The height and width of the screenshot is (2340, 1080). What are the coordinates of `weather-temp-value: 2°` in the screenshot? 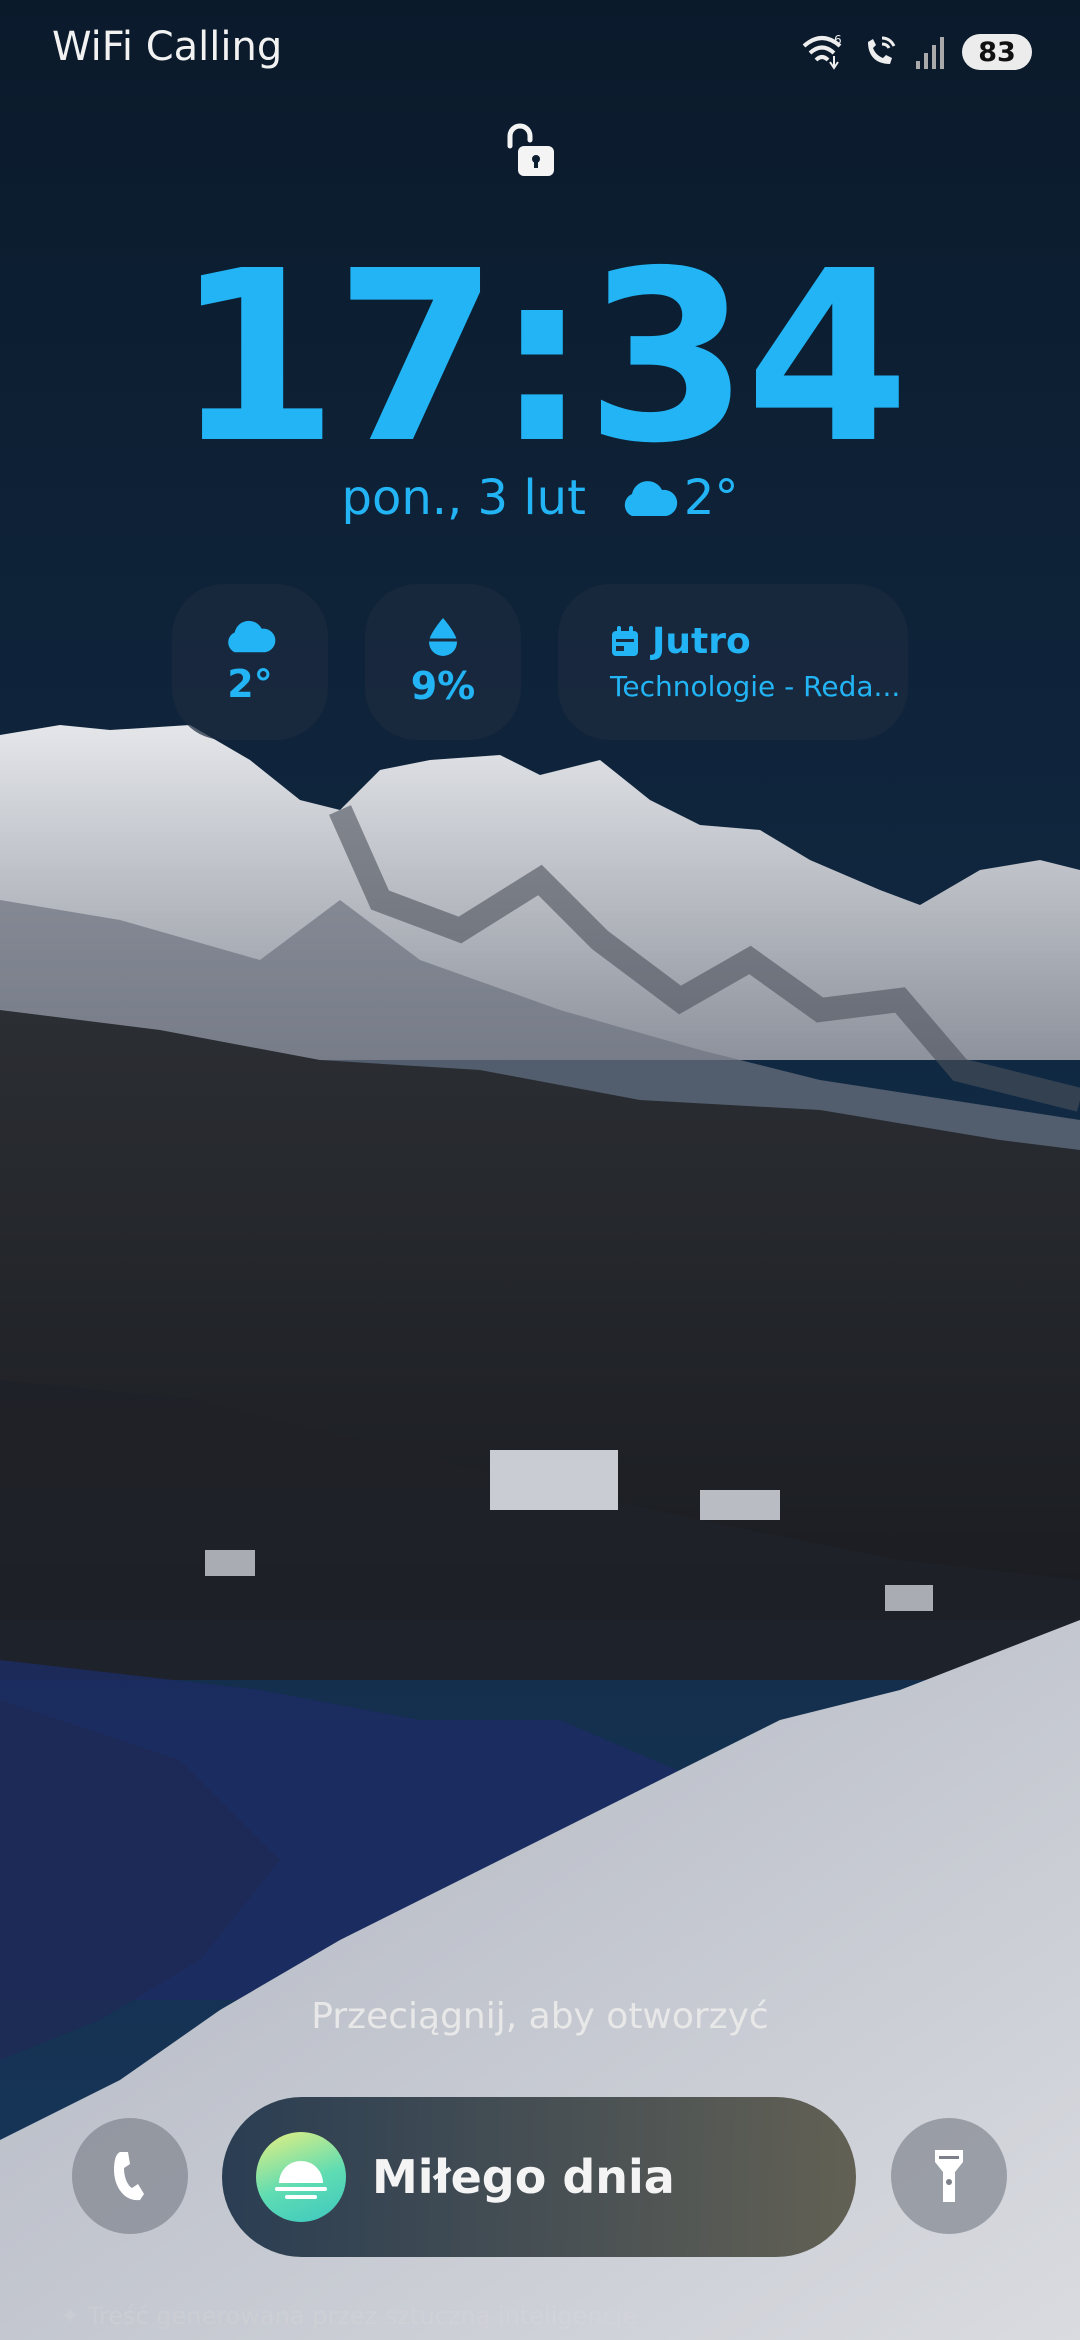 It's located at (250, 684).